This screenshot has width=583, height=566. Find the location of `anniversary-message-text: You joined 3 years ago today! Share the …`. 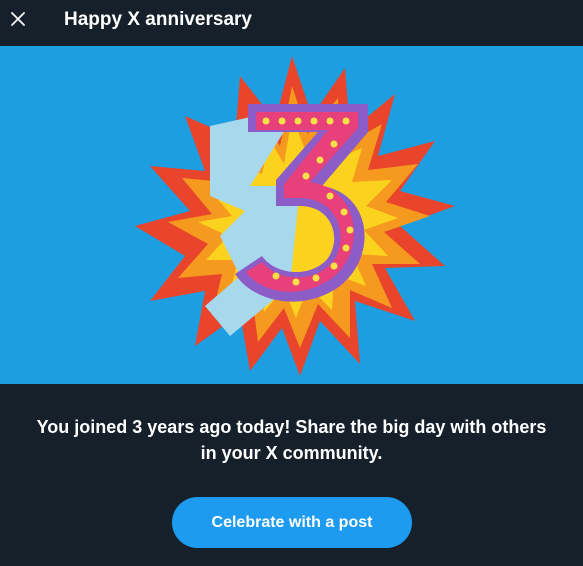

anniversary-message-text: You joined 3 years ago today! Share the … is located at coordinates (291, 440).